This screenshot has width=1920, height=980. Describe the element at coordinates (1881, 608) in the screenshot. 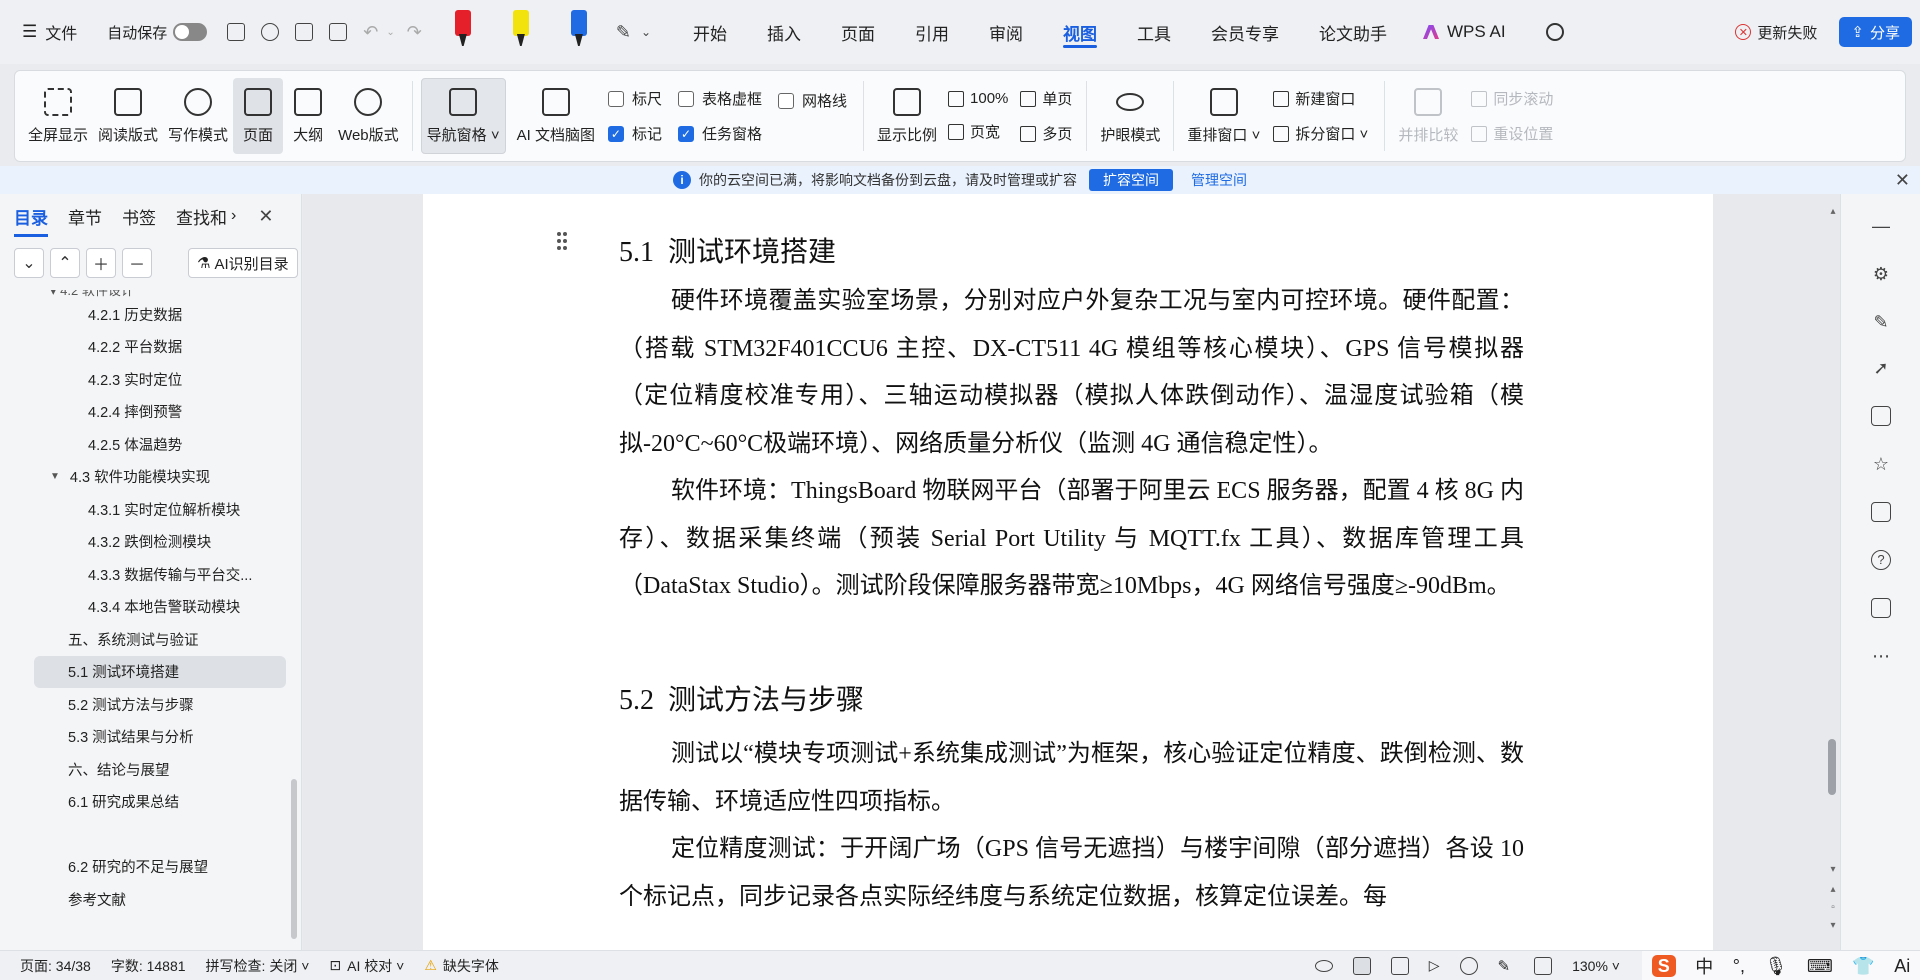

I see `translate-icon` at that location.